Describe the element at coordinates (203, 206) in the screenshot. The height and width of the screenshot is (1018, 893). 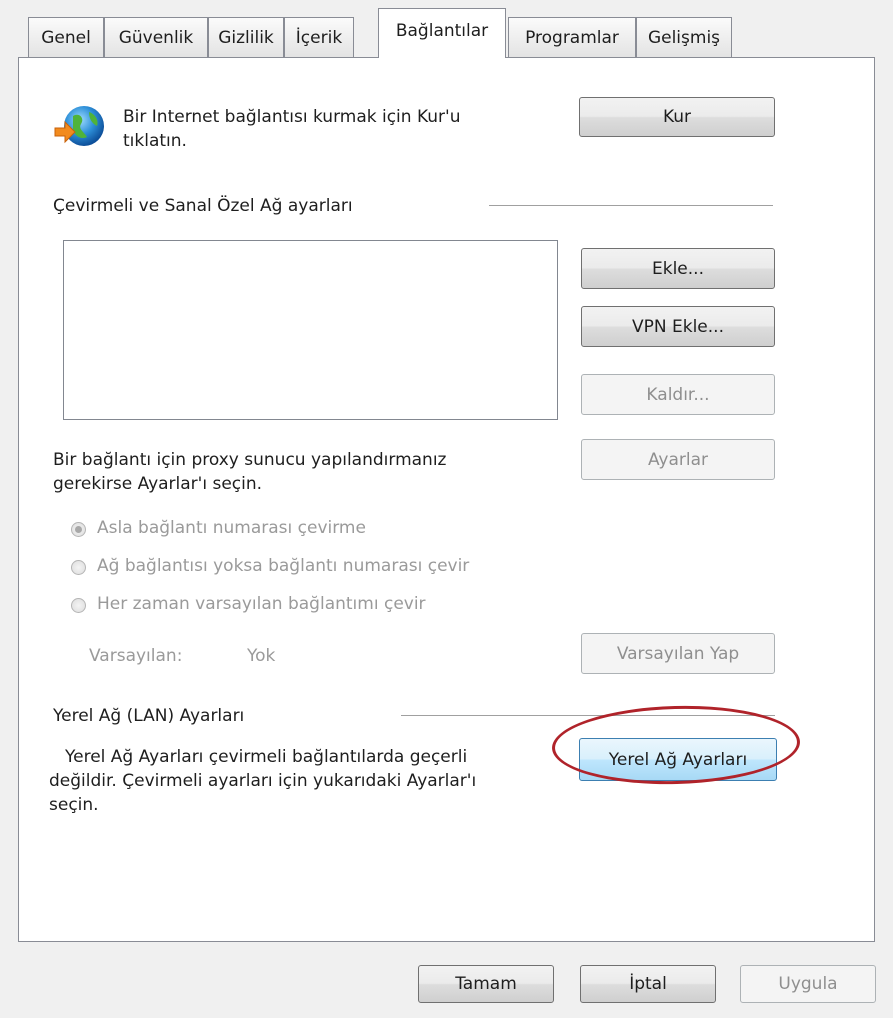
I see `dialup-section-title: Çevirmeli ve Sanal Özel Ağ ayarları` at that location.